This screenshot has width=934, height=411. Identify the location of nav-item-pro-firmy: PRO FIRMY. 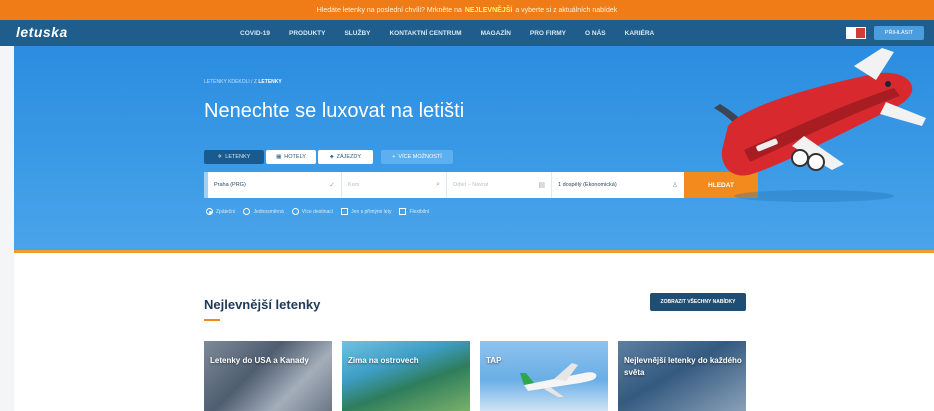
(548, 33).